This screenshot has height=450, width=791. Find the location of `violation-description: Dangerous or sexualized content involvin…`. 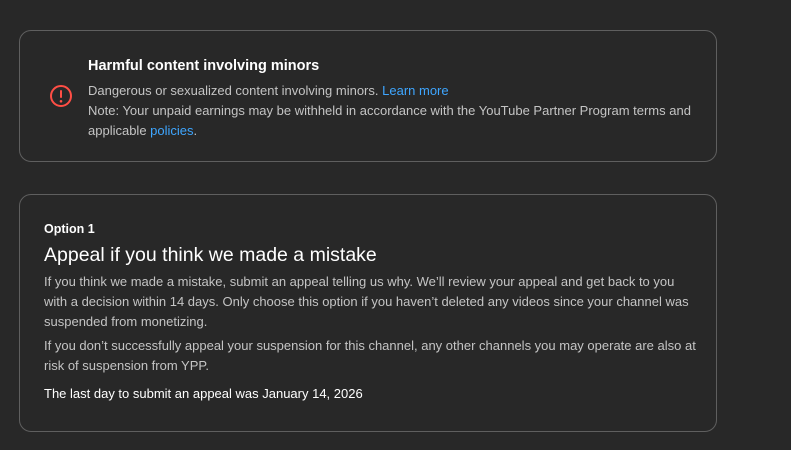

violation-description: Dangerous or sexualized content involvin… is located at coordinates (395, 91).